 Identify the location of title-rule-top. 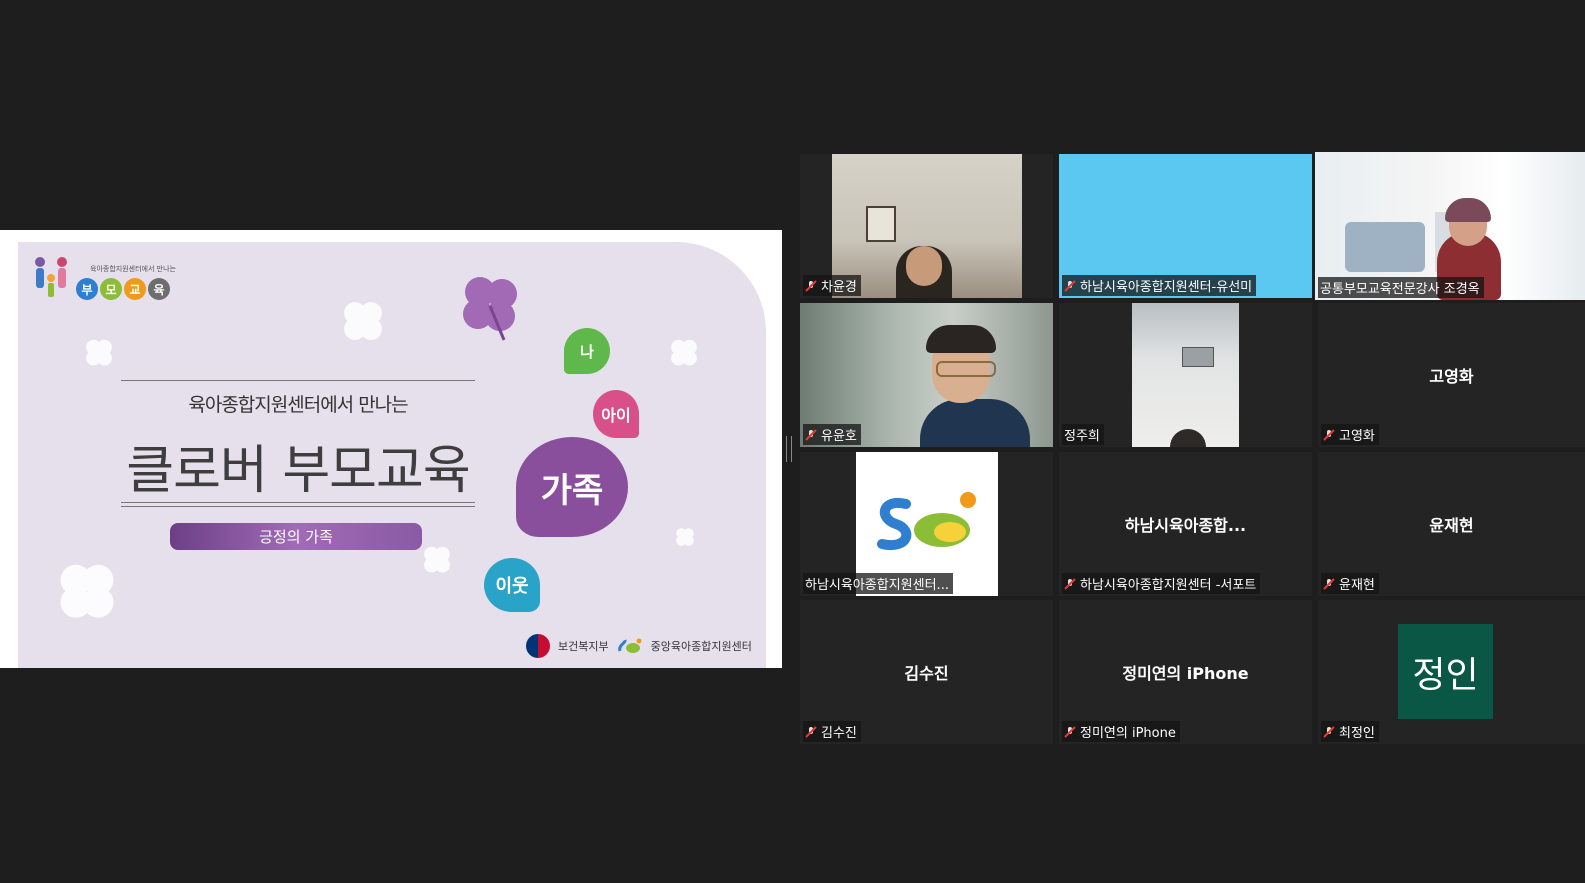
(298, 380).